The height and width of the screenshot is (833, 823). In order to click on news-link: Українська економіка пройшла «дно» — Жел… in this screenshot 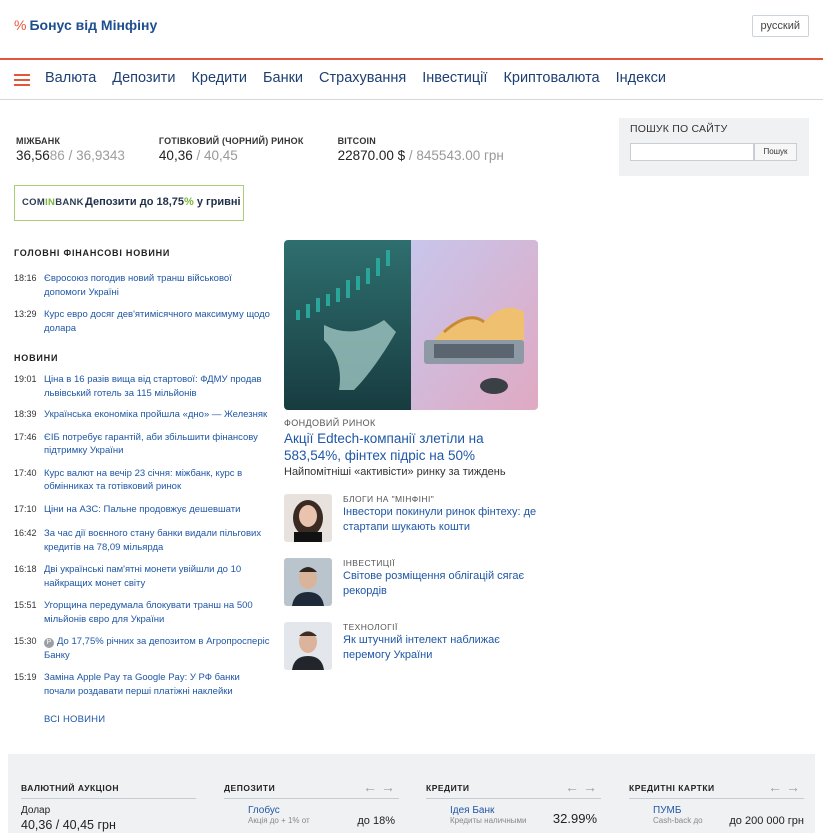, I will do `click(155, 414)`.